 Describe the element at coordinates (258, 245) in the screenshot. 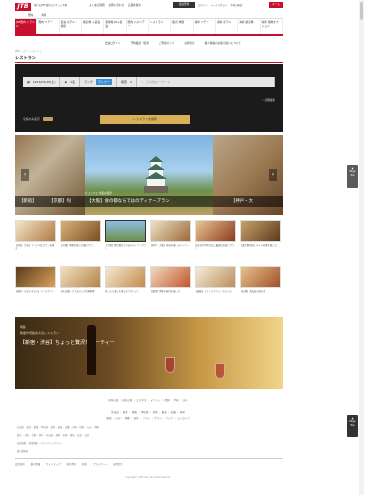

I see `thumbnail-caption: 【東京駅周辺】ホテル和食を愉しむ` at that location.